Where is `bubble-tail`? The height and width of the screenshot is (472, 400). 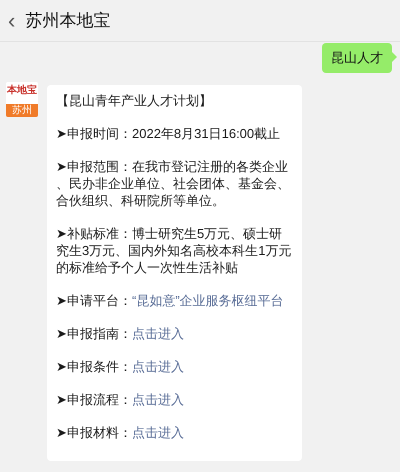
bubble-tail is located at coordinates (394, 57).